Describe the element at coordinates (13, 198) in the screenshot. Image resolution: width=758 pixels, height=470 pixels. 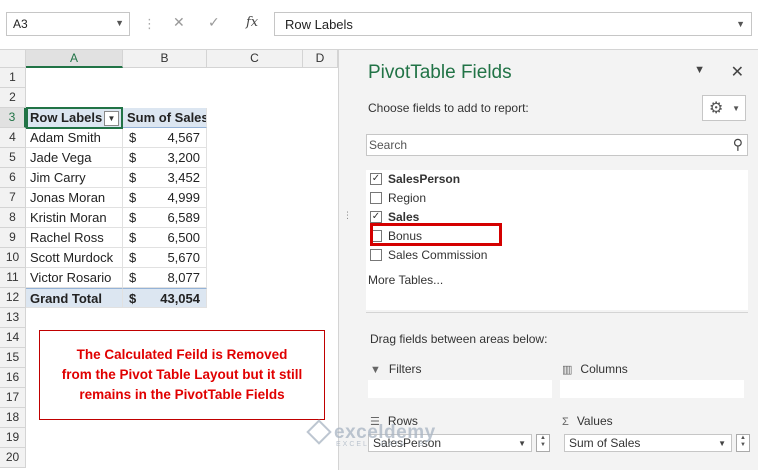
I see `row-header-7: 7` at that location.